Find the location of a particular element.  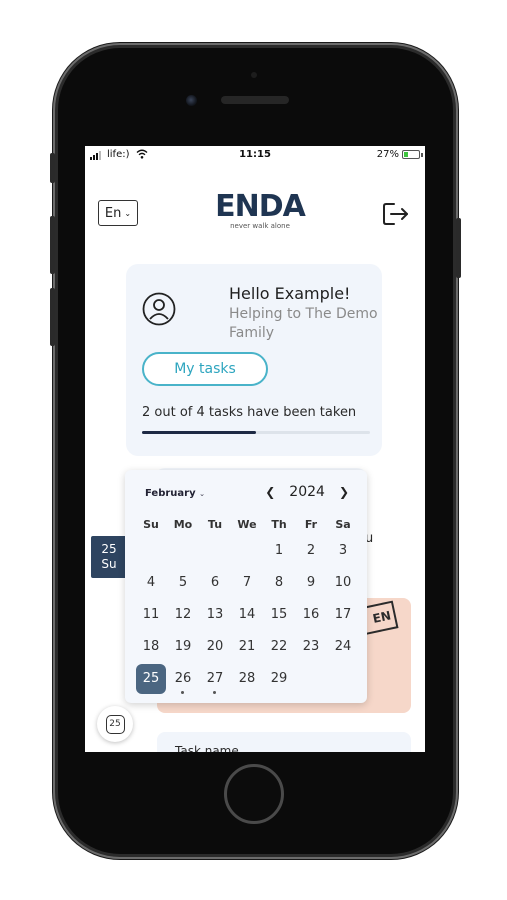

date-chip-day: 25 is located at coordinates (109, 549).